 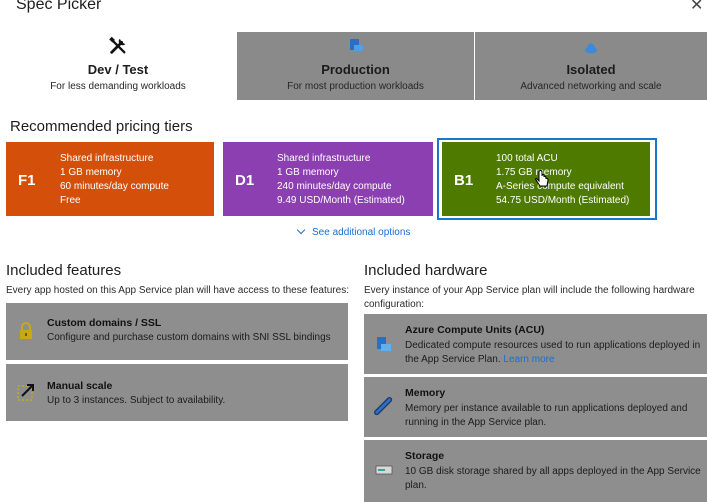 What do you see at coordinates (59, 6) in the screenshot?
I see `page-title: Spec Picker` at bounding box center [59, 6].